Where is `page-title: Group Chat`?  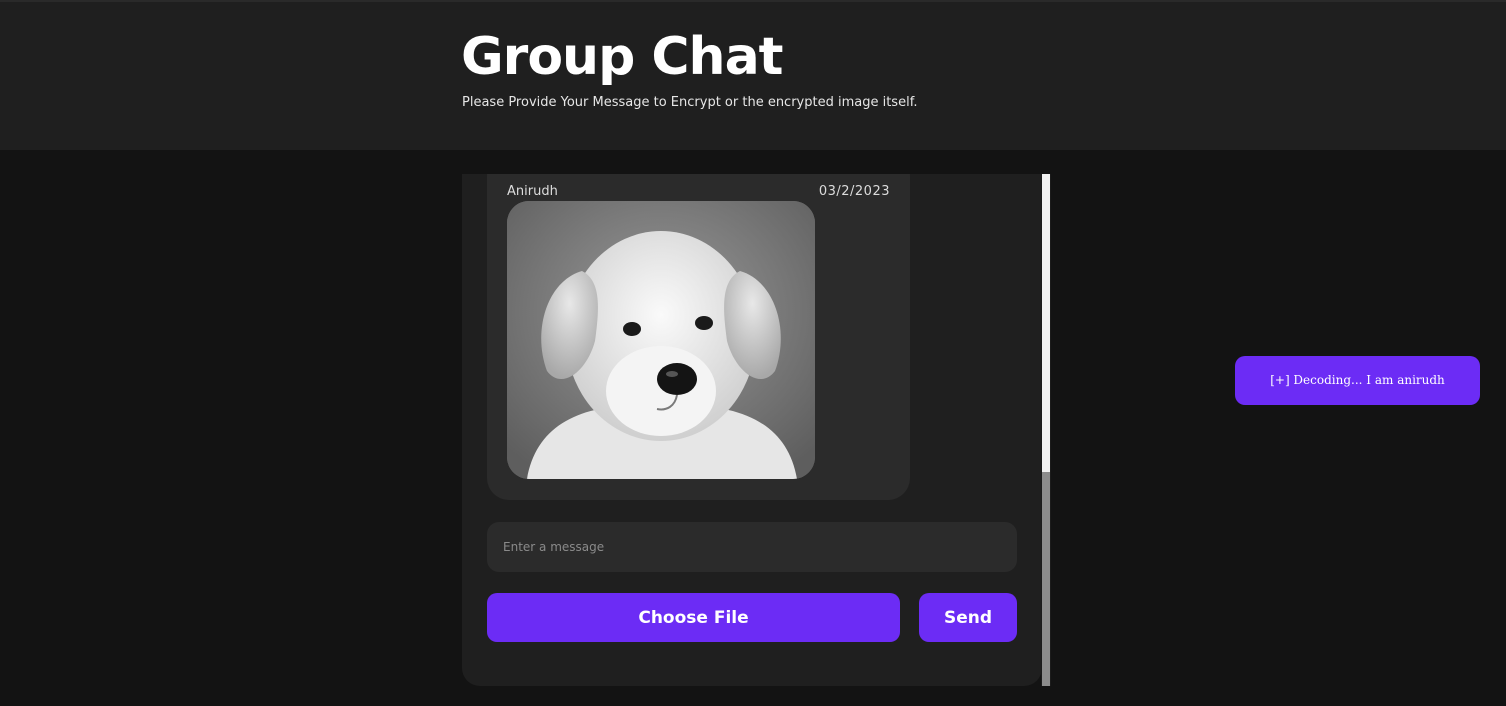
page-title: Group Chat is located at coordinates (622, 57).